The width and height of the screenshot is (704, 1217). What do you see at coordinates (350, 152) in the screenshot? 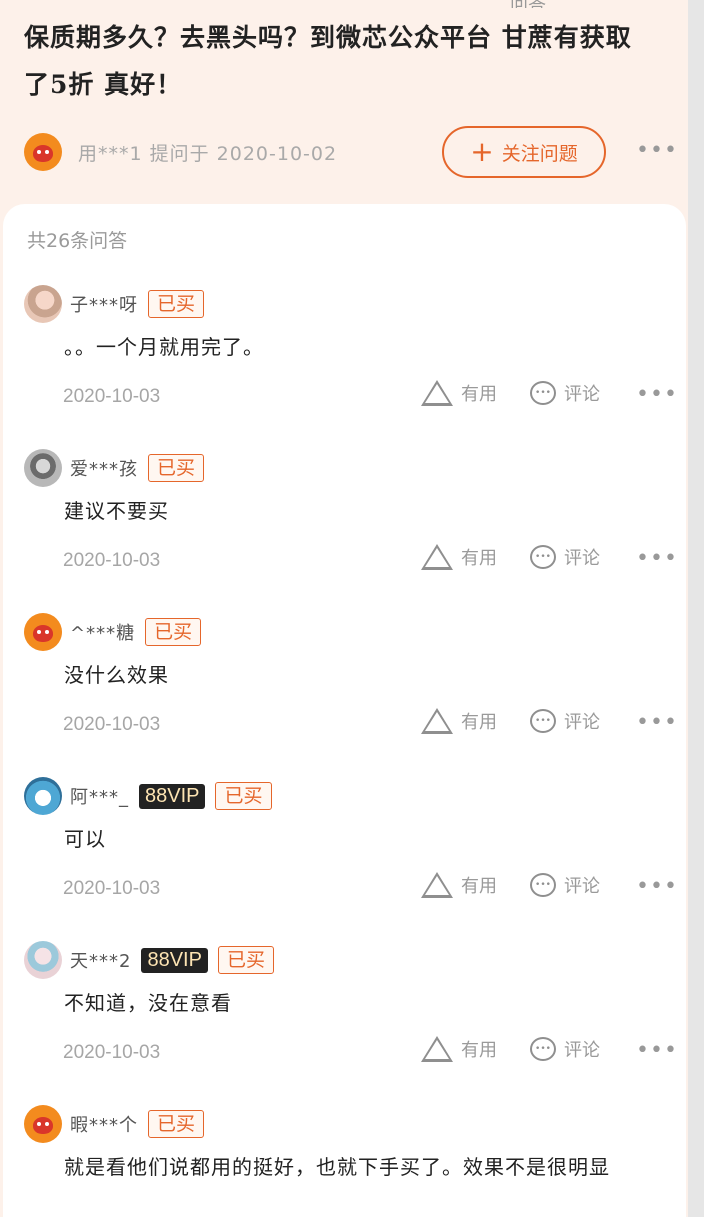
I see `asker-row: 用***1 提问于 2020-10-02 + 关注问题 •••` at bounding box center [350, 152].